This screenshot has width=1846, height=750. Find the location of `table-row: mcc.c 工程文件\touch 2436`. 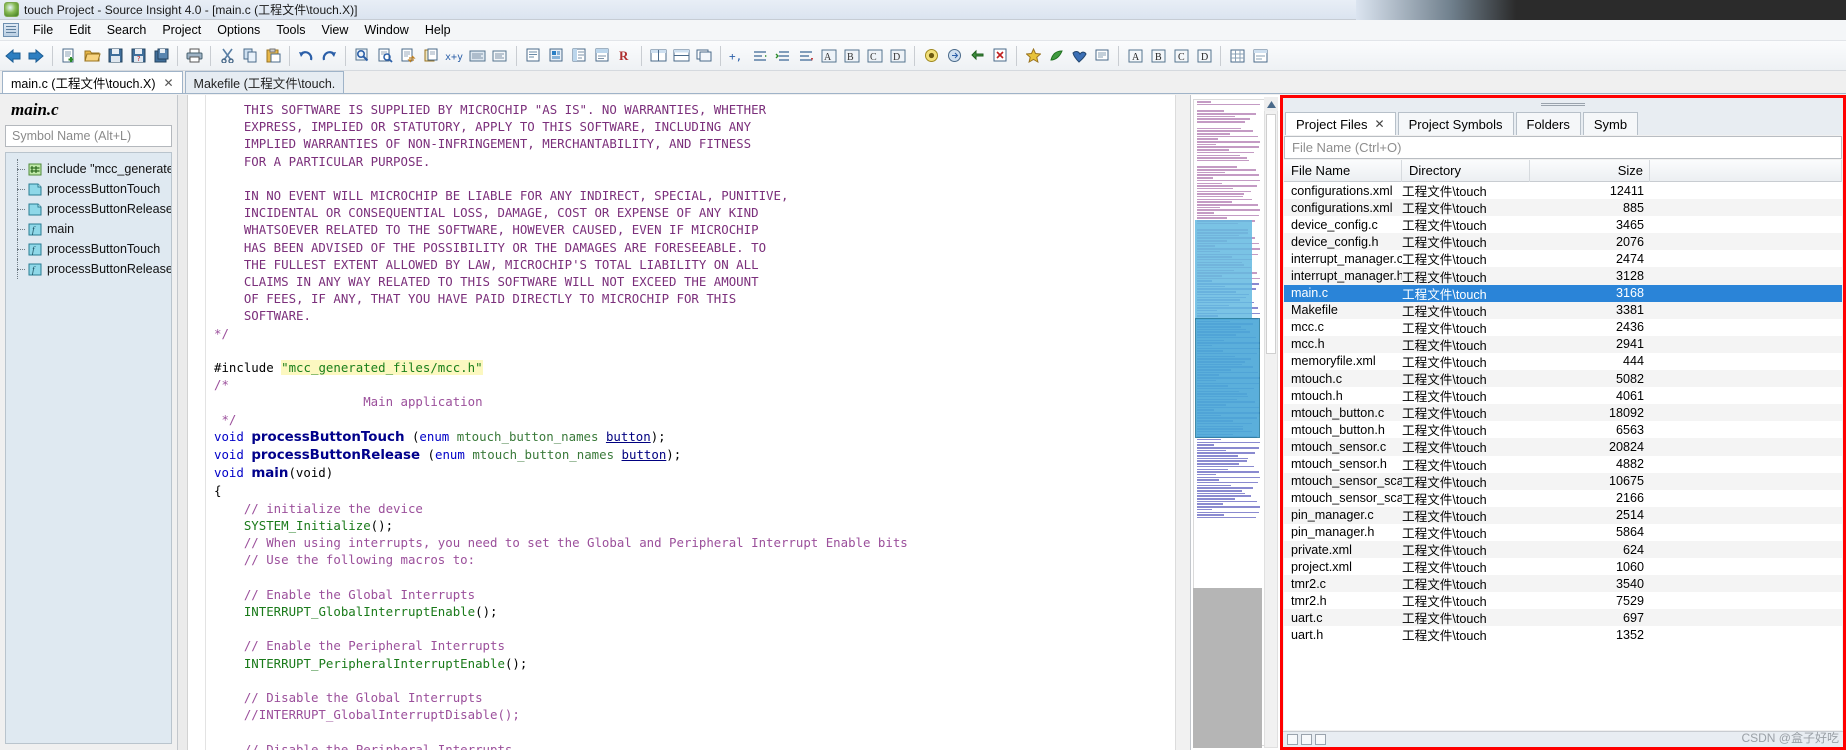

table-row: mcc.c 工程文件\touch 2436 is located at coordinates (1563, 327).